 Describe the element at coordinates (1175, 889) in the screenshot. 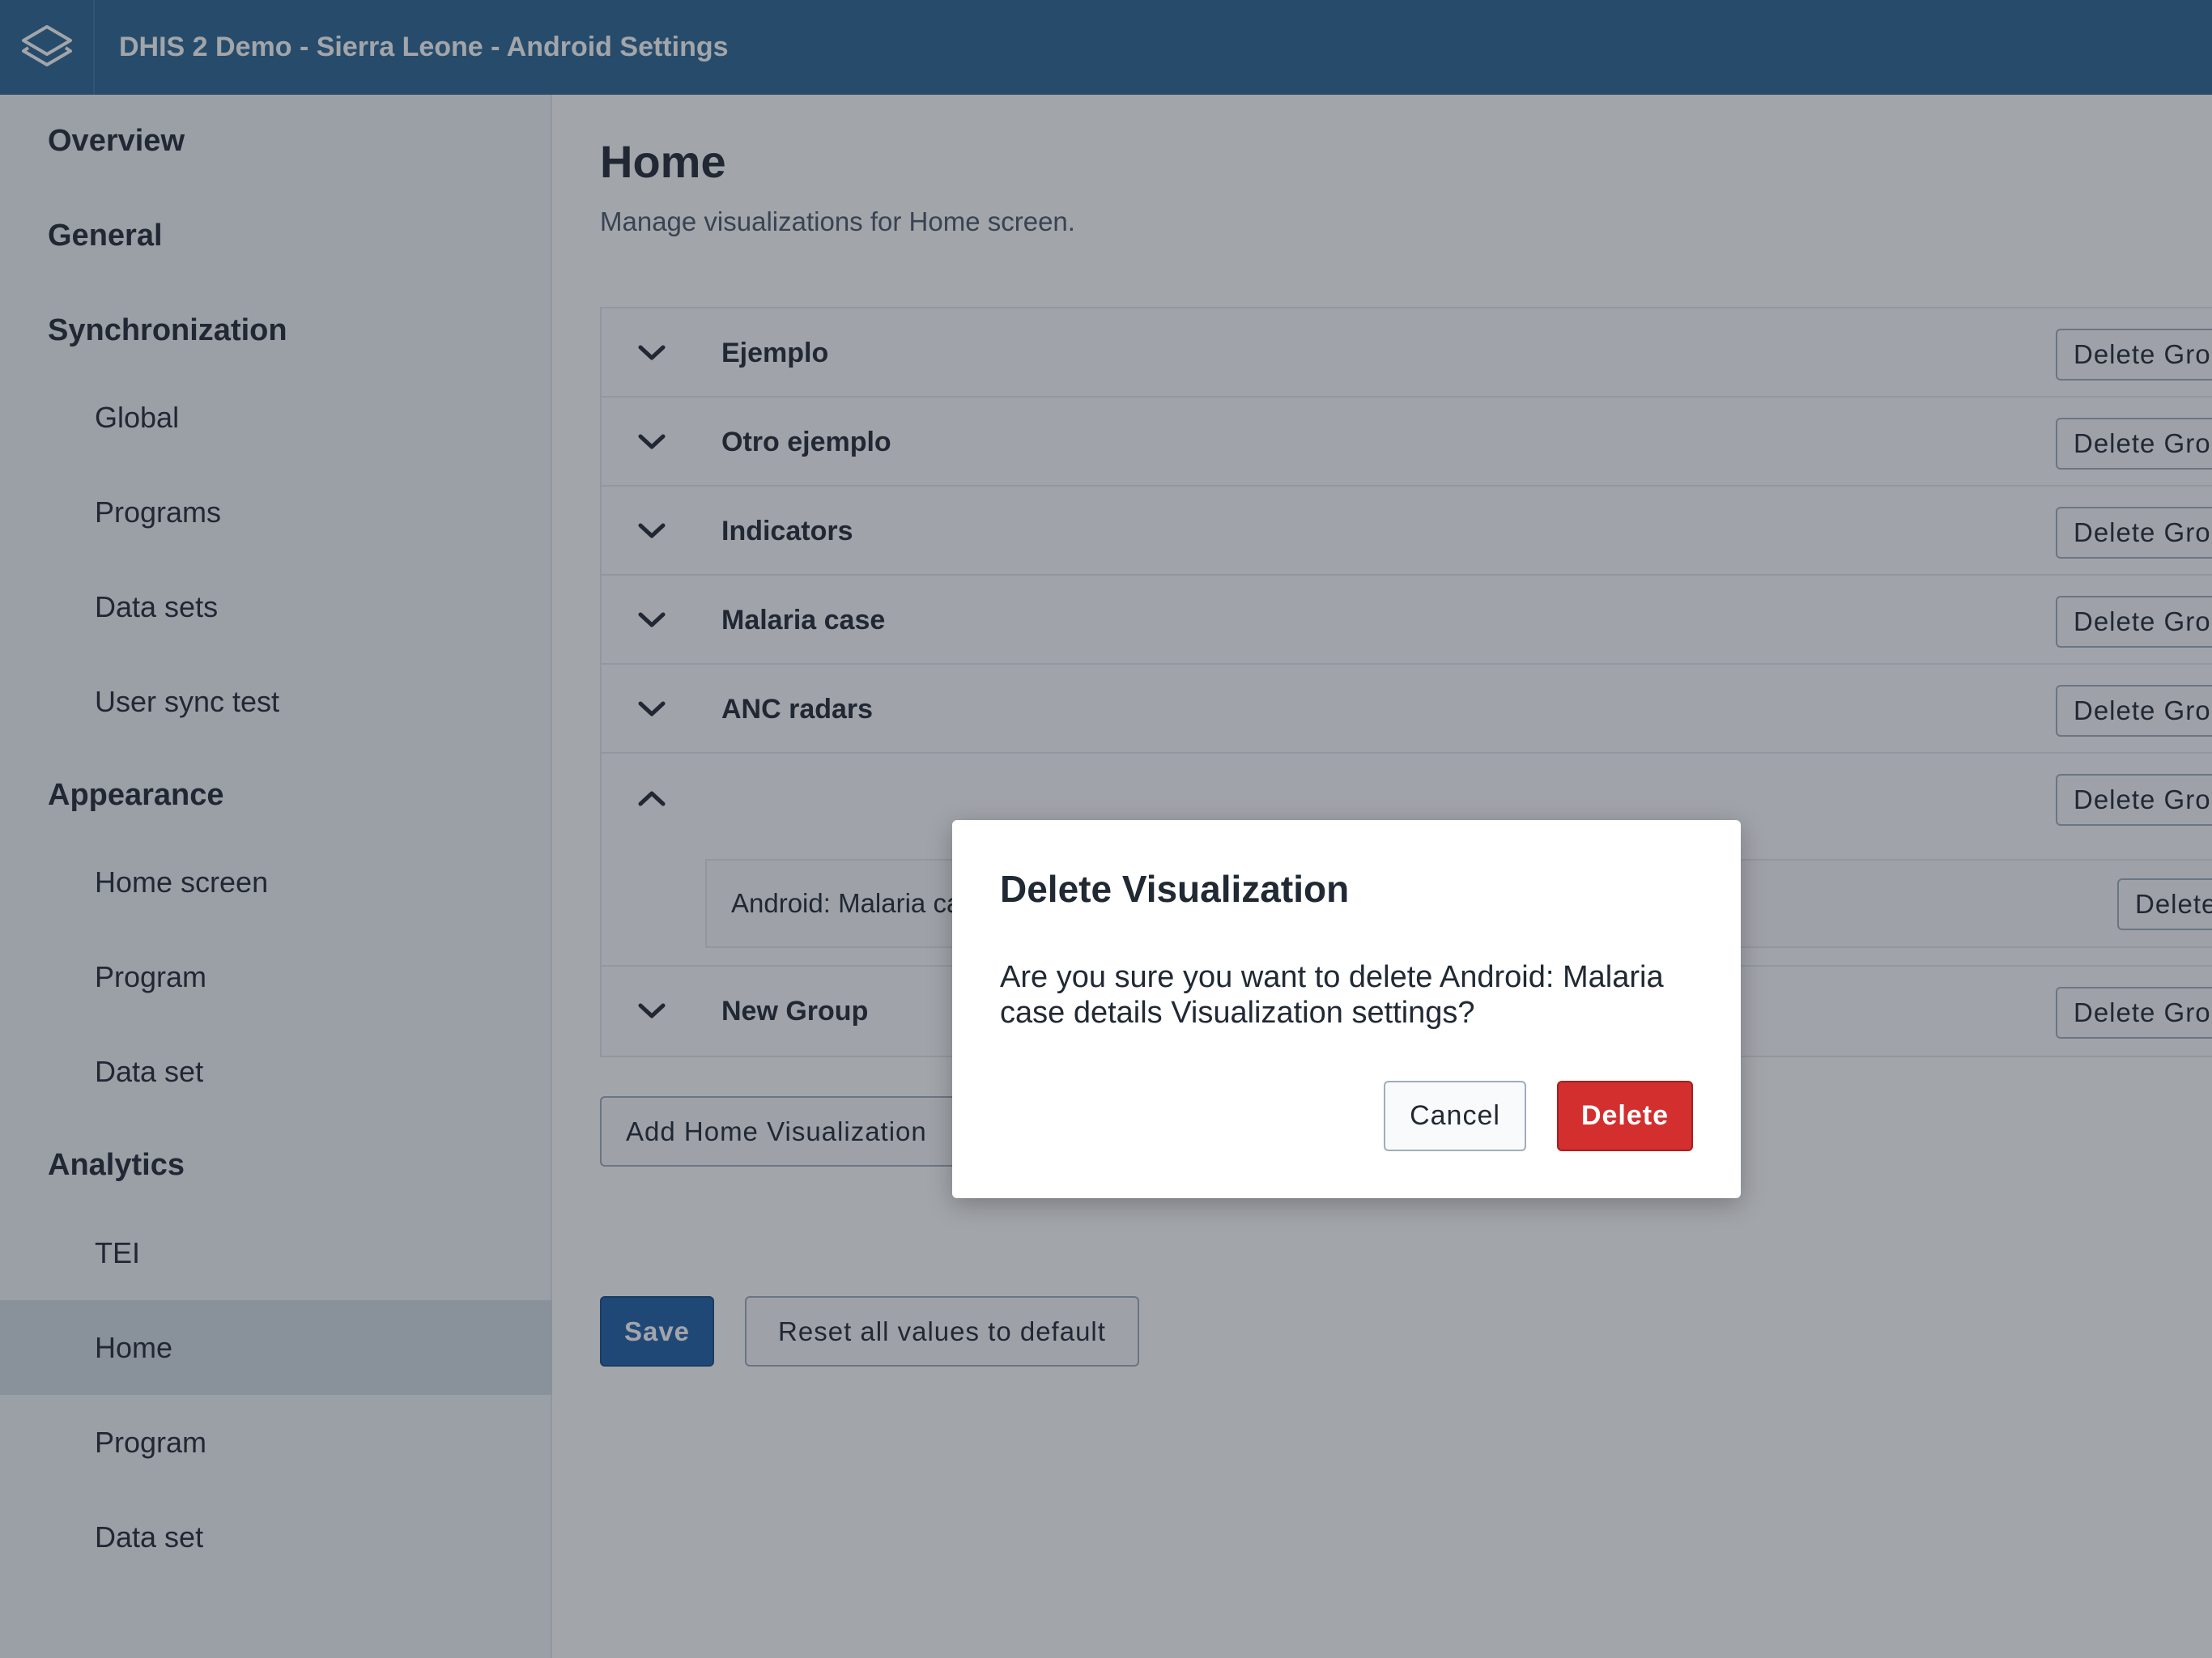

I see `dialog-title: Delete Visualization` at that location.